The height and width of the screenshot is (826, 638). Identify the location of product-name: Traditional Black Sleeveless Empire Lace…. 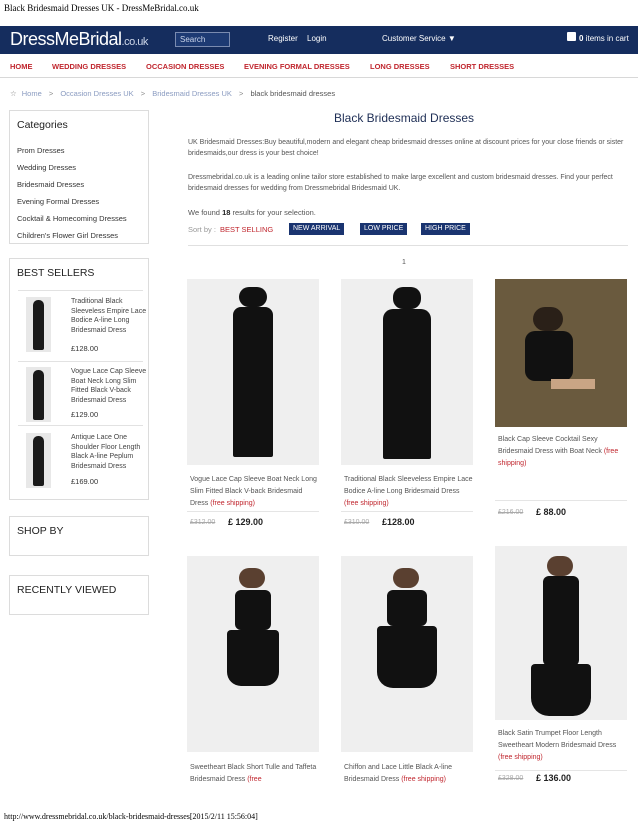
(409, 492).